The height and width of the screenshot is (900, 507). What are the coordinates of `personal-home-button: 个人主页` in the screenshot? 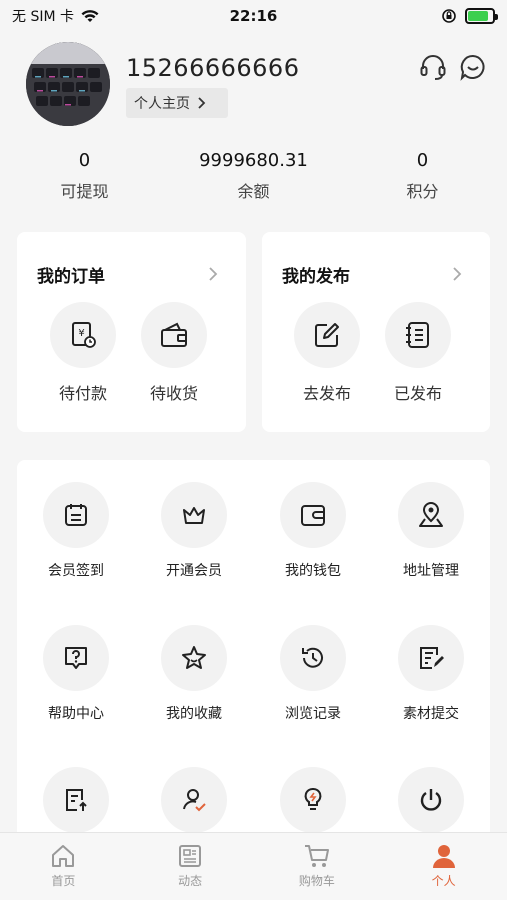 It's located at (177, 103).